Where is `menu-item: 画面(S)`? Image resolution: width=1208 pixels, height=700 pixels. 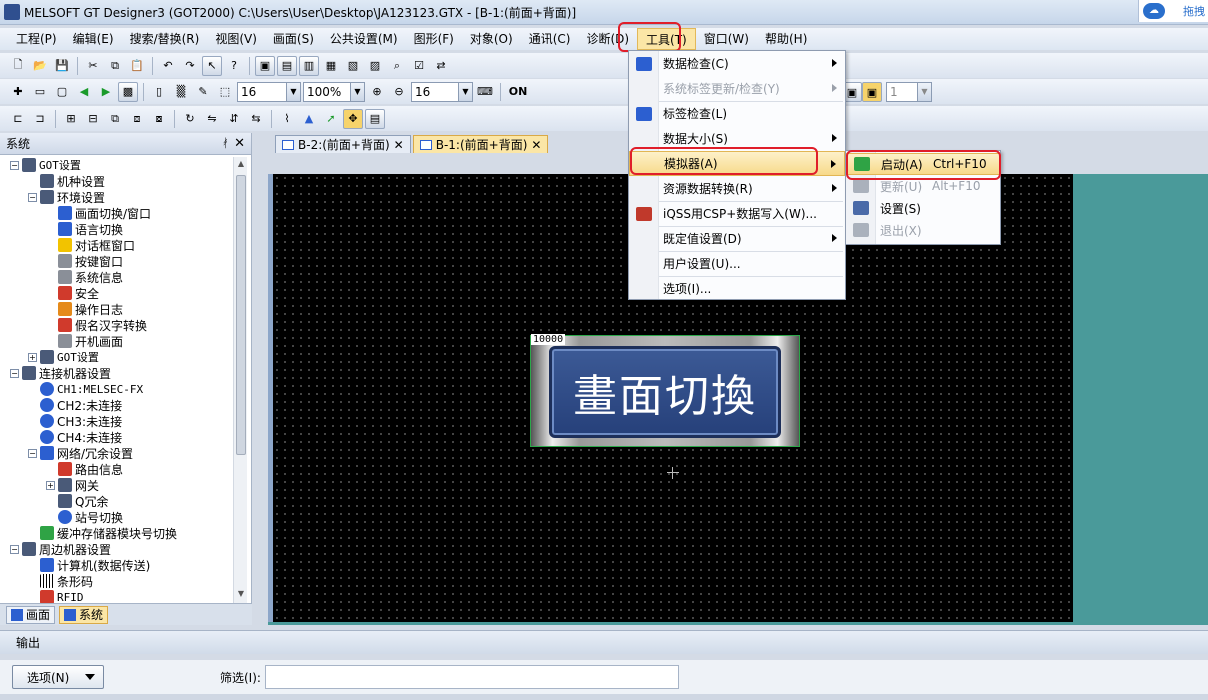
menu-item: 画面(S) is located at coordinates (293, 39).